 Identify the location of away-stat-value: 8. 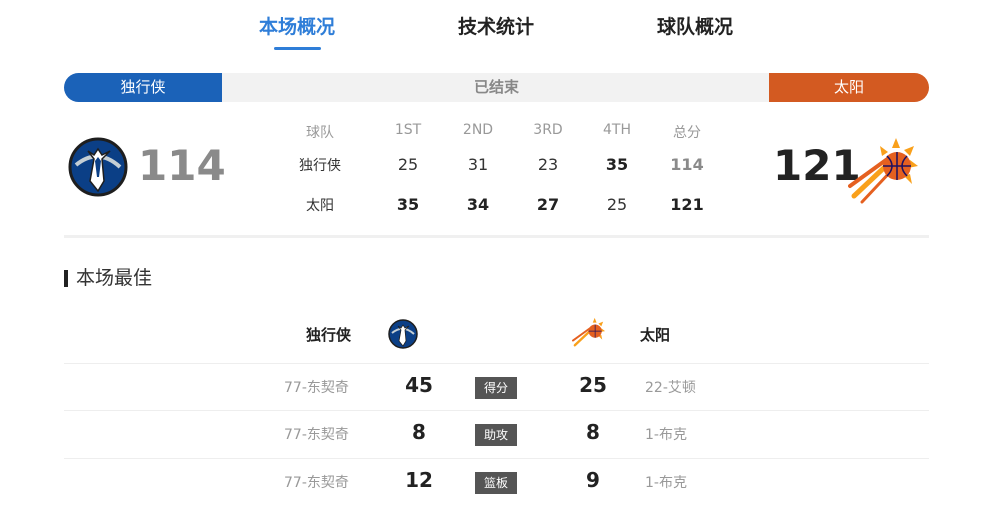
(419, 432).